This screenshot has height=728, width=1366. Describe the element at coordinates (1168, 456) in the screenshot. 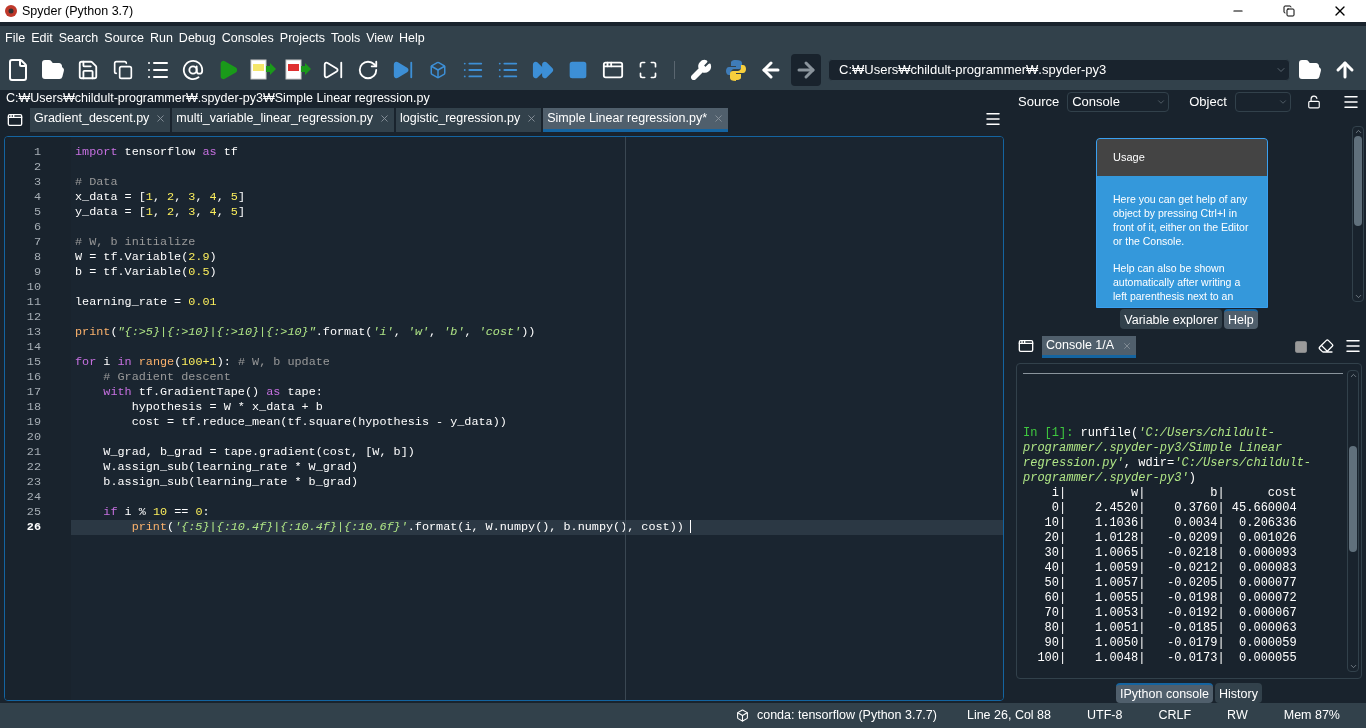

I see `console-command: In [1]: runfile('C:/Users/childult-programmer/.spyder-py3/Simple Linear regression.py', wdir='C:/Users/childult-programmer/.spyder-py3')` at that location.